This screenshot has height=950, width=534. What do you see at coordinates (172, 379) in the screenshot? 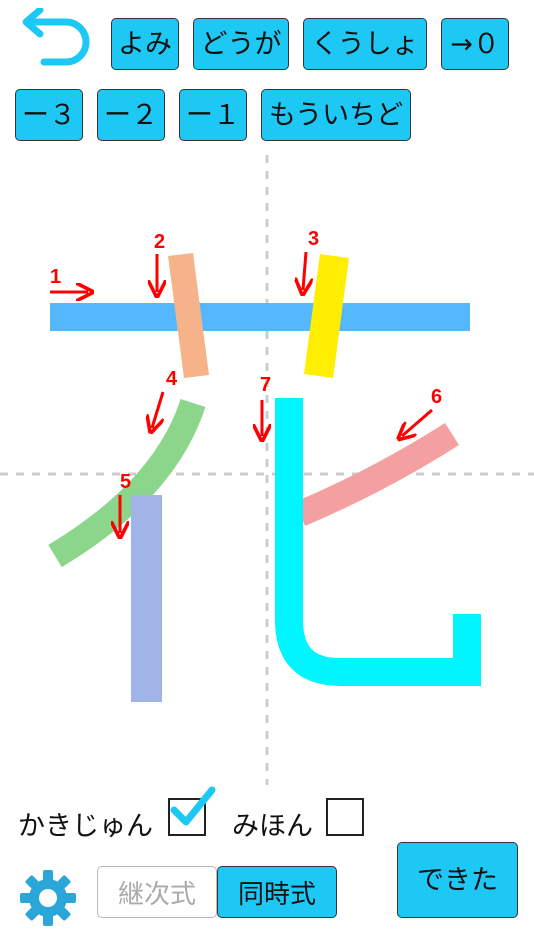
I see `stroke-number-4: 4` at bounding box center [172, 379].